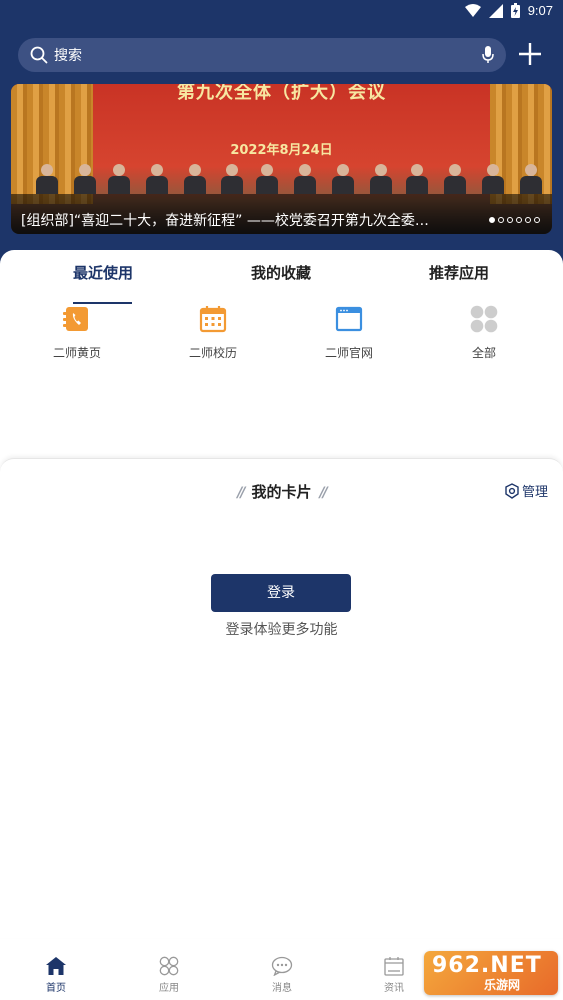  What do you see at coordinates (68, 56) in the screenshot?
I see `search-placeholder: 搜索` at bounding box center [68, 56].